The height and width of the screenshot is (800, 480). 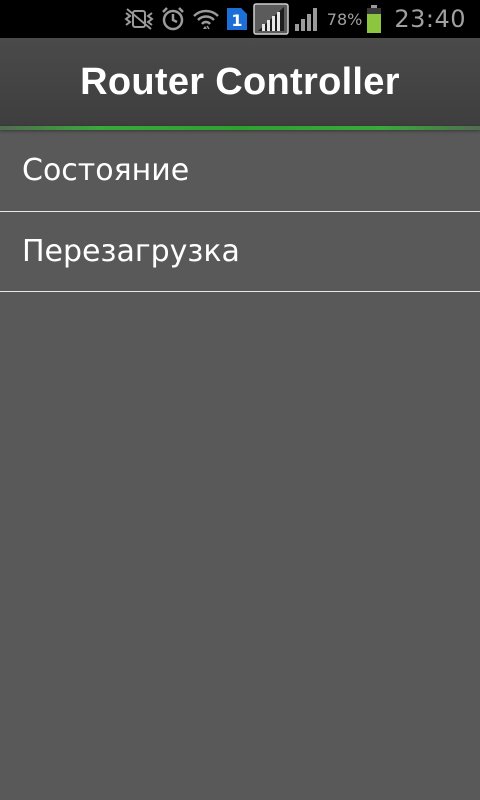 I want to click on vibrate-muted-icon, so click(x=139, y=19).